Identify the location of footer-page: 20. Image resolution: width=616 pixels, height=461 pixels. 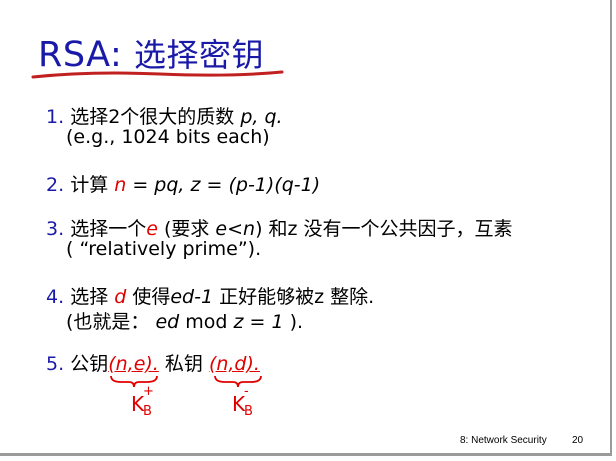
(578, 440).